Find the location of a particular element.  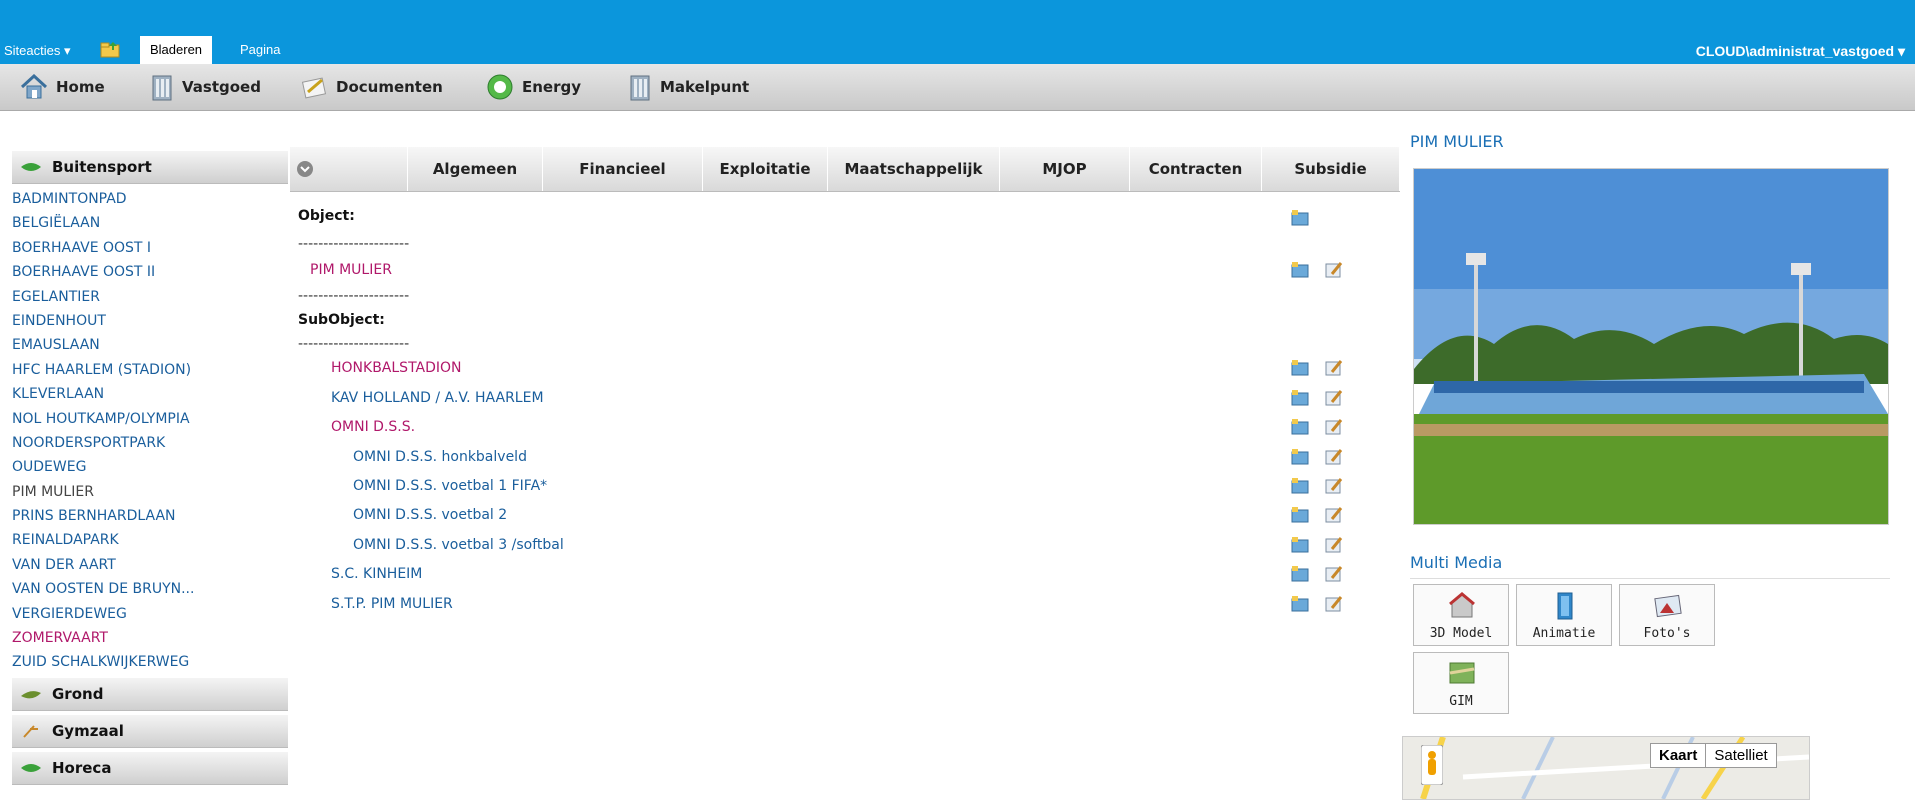

tab-exploitatie: Exploitatie is located at coordinates (765, 169).